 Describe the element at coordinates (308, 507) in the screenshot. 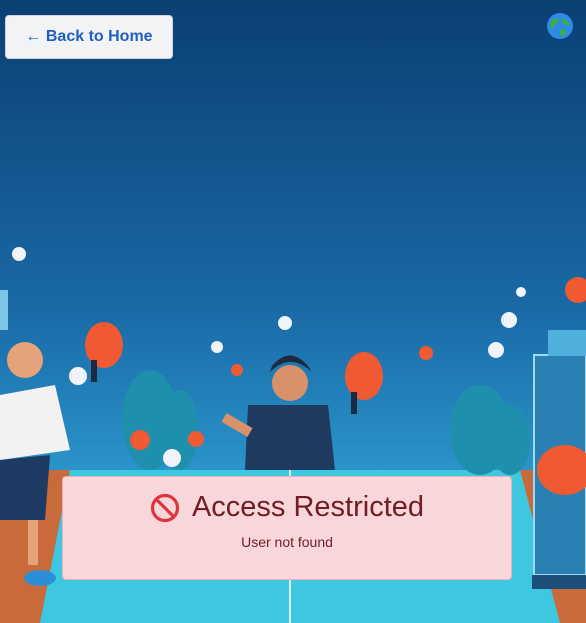

I see `alert-title: Access Restricted` at that location.